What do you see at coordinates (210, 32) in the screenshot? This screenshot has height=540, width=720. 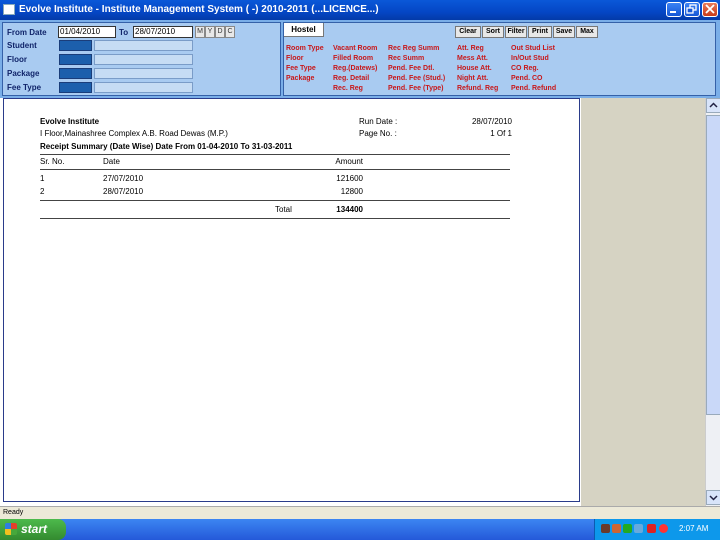 I see `year-button: Y` at bounding box center [210, 32].